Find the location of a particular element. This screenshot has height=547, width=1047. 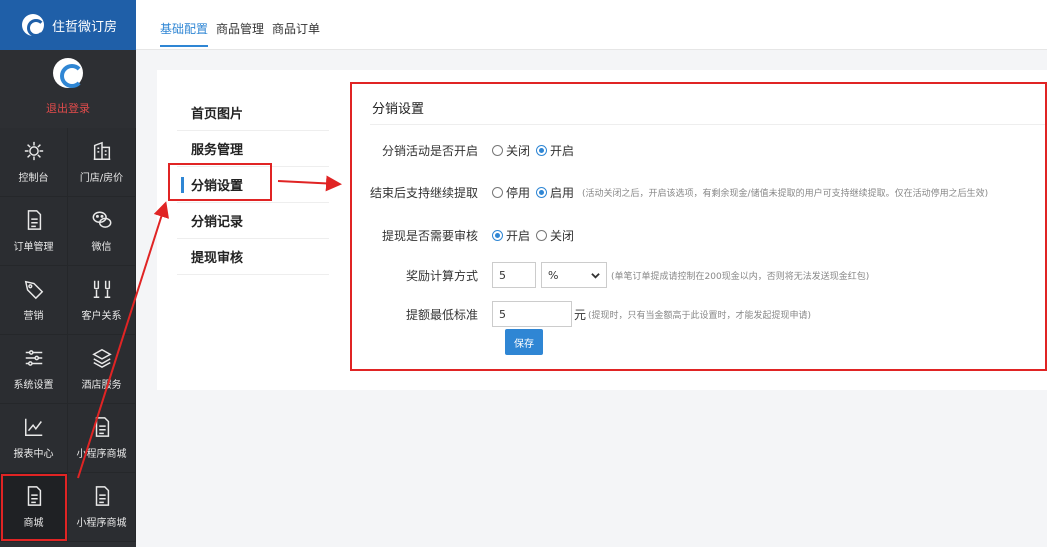

sliders-icon is located at coordinates (33, 358).